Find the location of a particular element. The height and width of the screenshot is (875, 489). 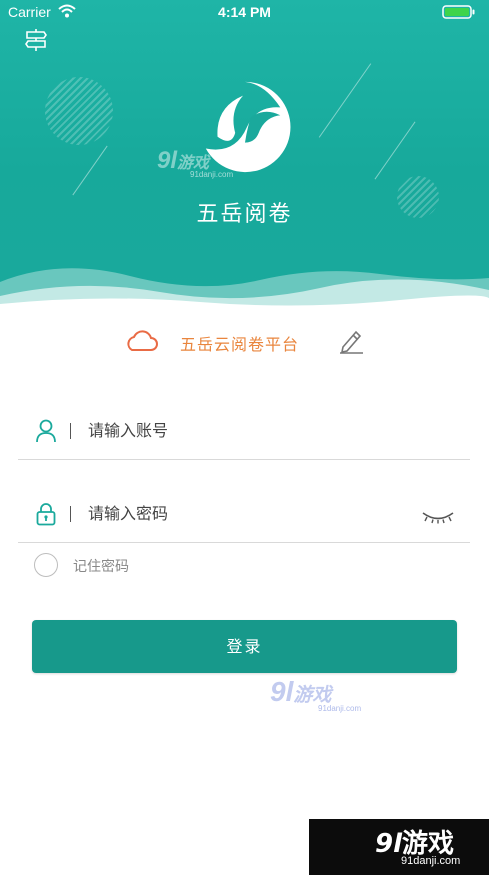

remember-label: 记住密码 is located at coordinates (101, 567).